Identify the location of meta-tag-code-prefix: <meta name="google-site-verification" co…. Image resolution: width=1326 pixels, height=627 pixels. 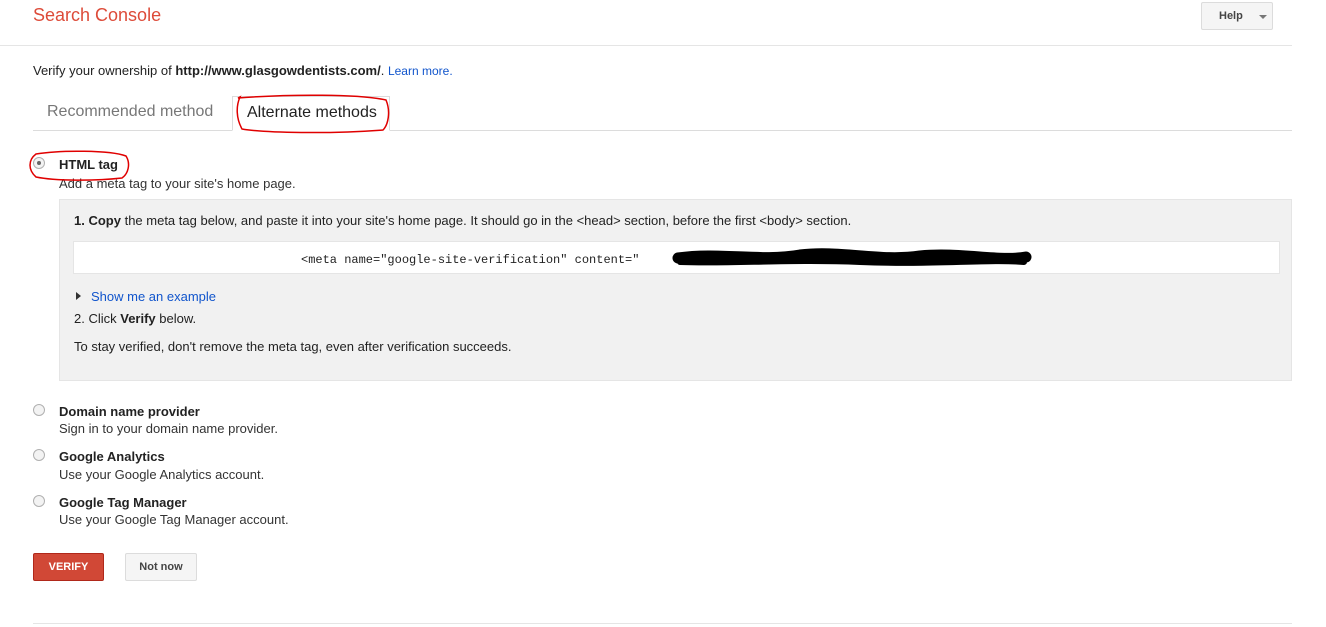
(470, 260).